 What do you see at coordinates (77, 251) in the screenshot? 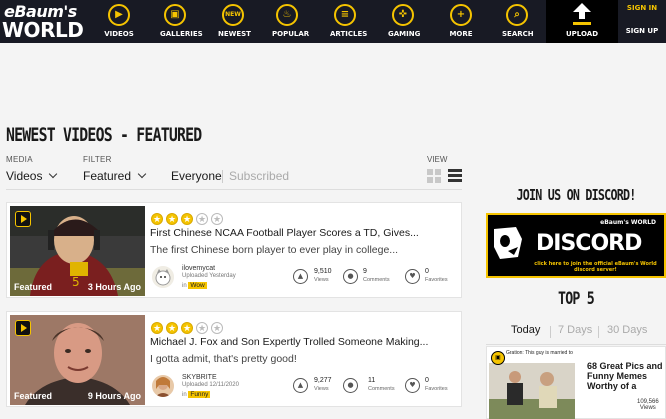
I see `video-thumbnail: 5 Featured 3 Hours Ago` at bounding box center [77, 251].